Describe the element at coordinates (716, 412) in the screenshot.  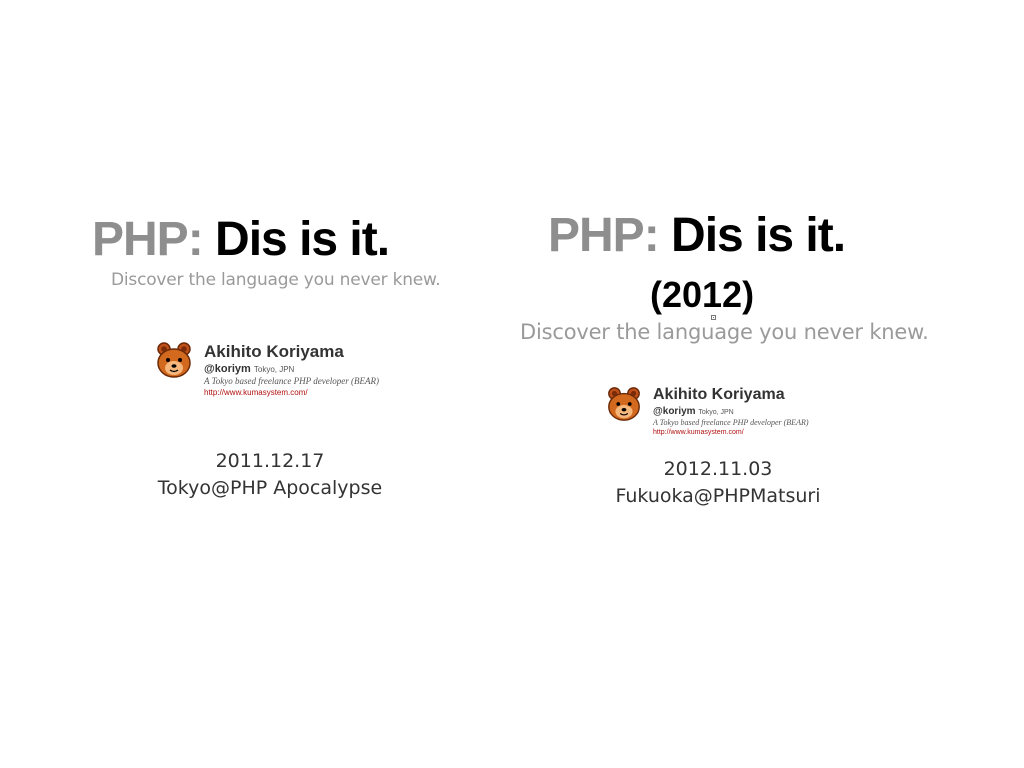
I see `right-profile-location: Tokyo, JPN` at that location.